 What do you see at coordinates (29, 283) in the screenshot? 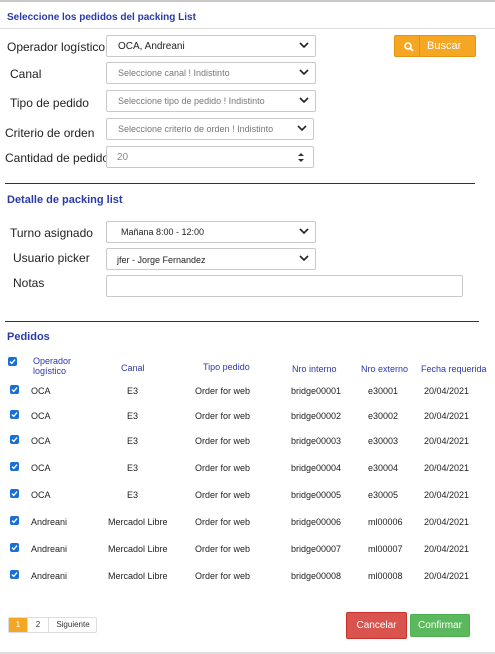
I see `notas-label: Notas` at bounding box center [29, 283].